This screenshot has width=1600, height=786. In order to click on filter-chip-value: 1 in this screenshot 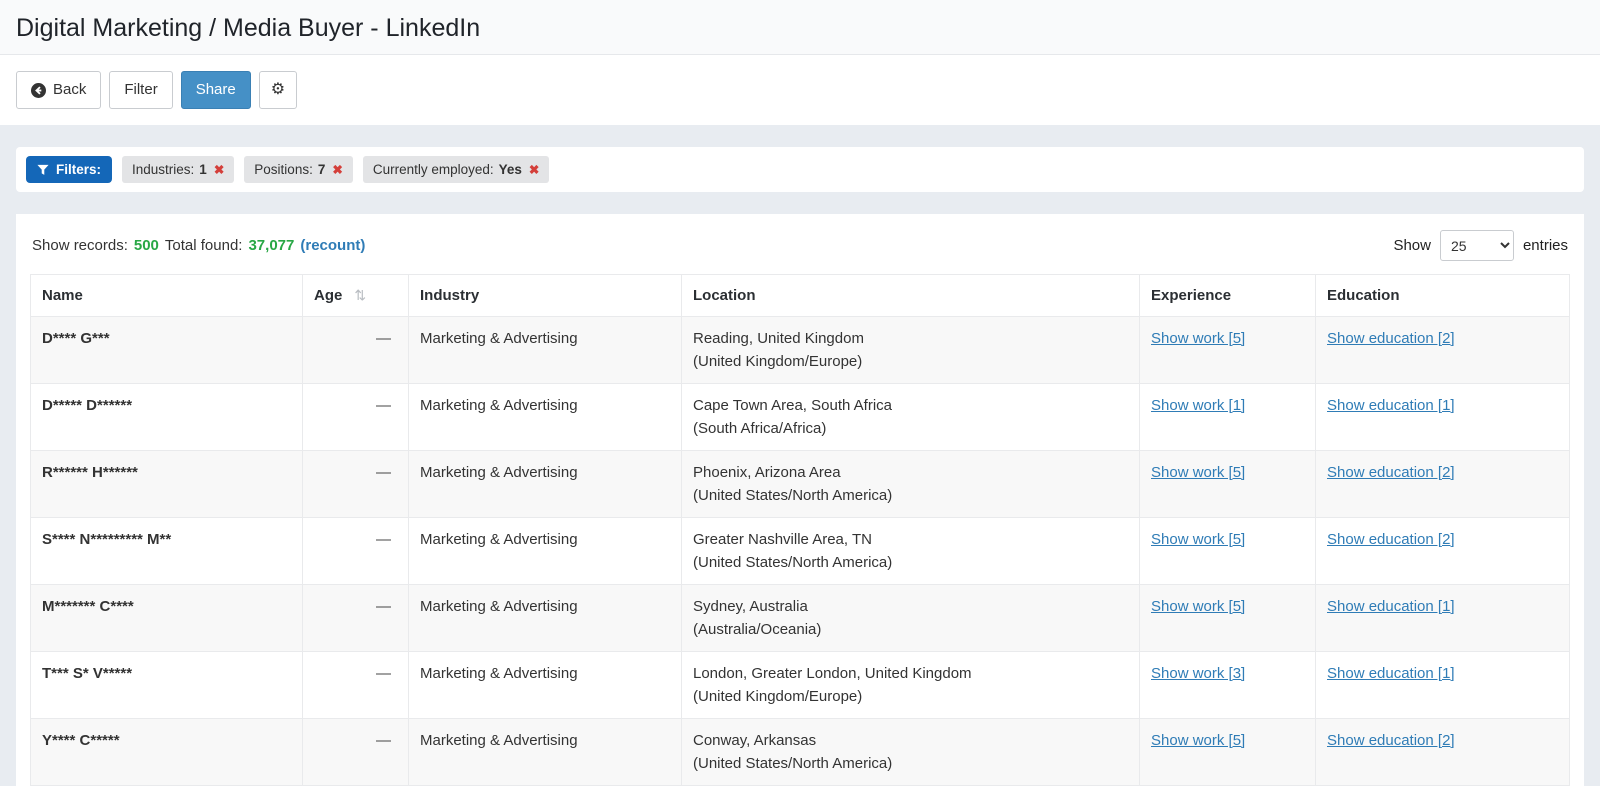, I will do `click(203, 169)`.